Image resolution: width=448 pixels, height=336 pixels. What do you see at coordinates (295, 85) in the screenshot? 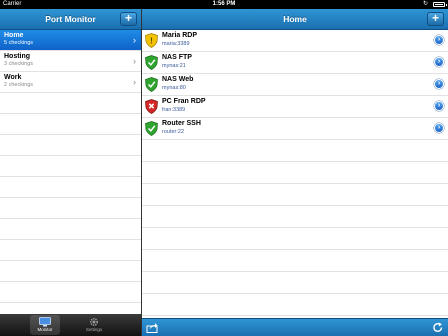
I see `host-row: NAS Web mynas:80 ›` at bounding box center [295, 85].